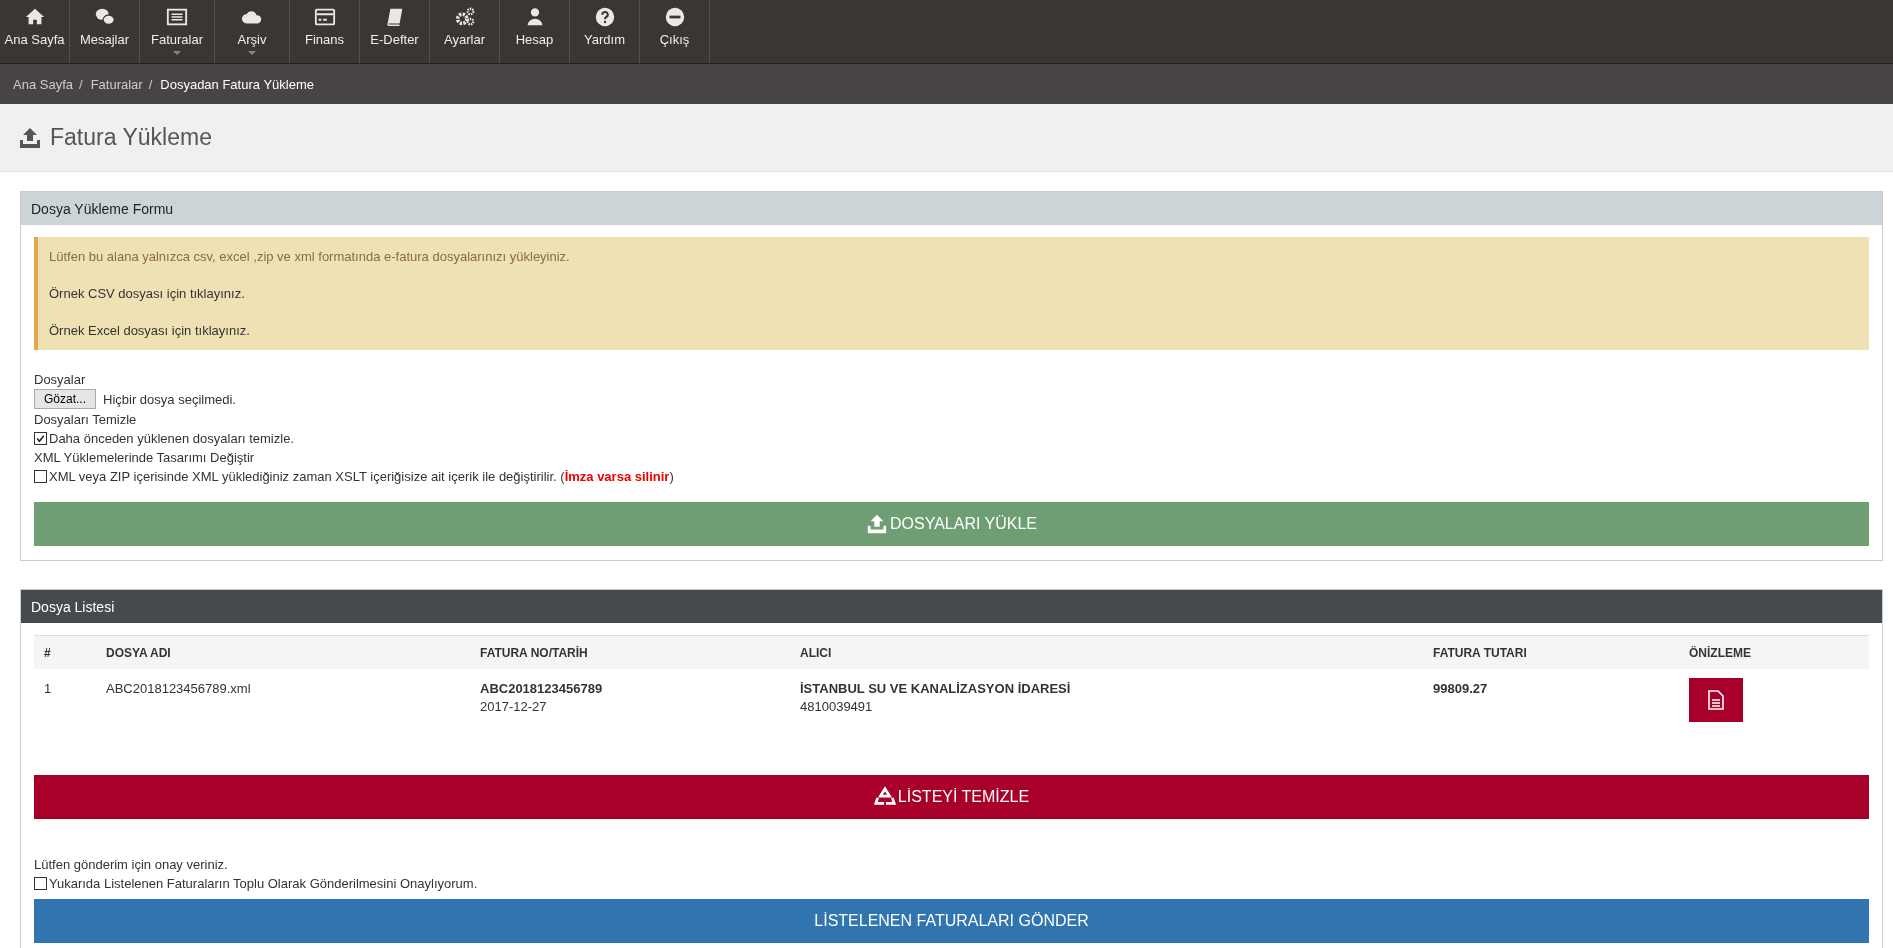 This screenshot has height=948, width=1893. Describe the element at coordinates (105, 31) in the screenshot. I see `nav-item: Mesajlar` at that location.